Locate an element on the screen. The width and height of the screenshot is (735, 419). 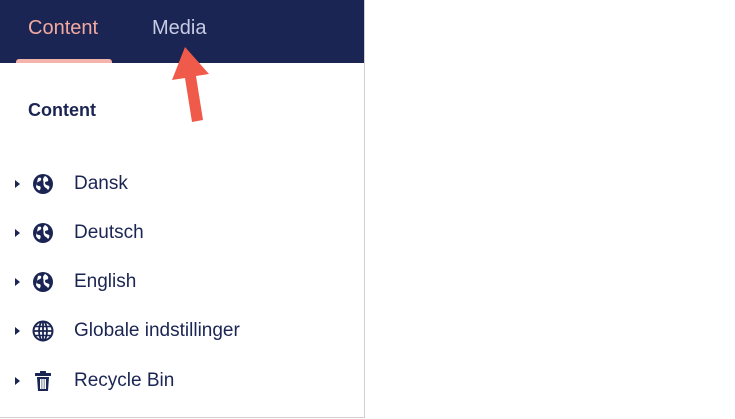
tree-section-title: Content is located at coordinates (62, 110).